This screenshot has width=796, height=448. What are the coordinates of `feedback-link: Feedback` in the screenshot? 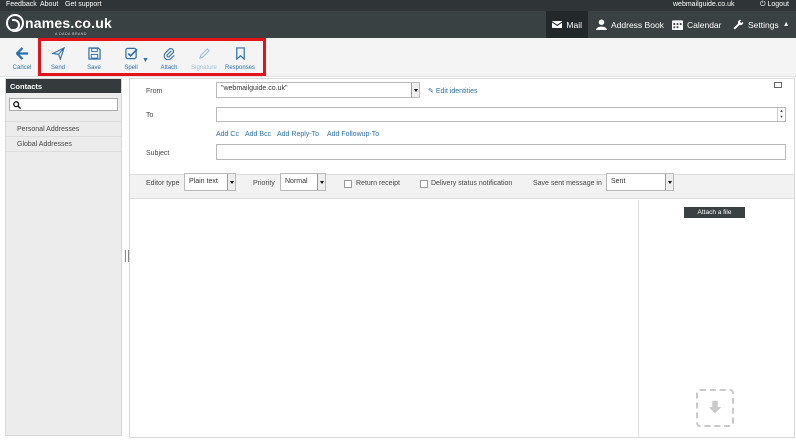 It's located at (21, 4).